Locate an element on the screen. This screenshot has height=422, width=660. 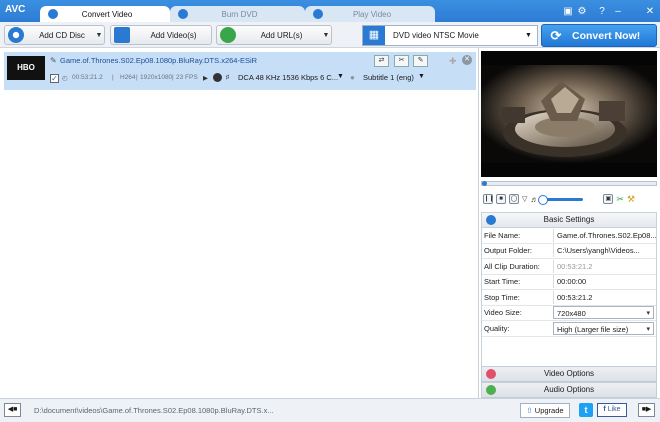
settings-icon: ⚙ is located at coordinates (582, 12).